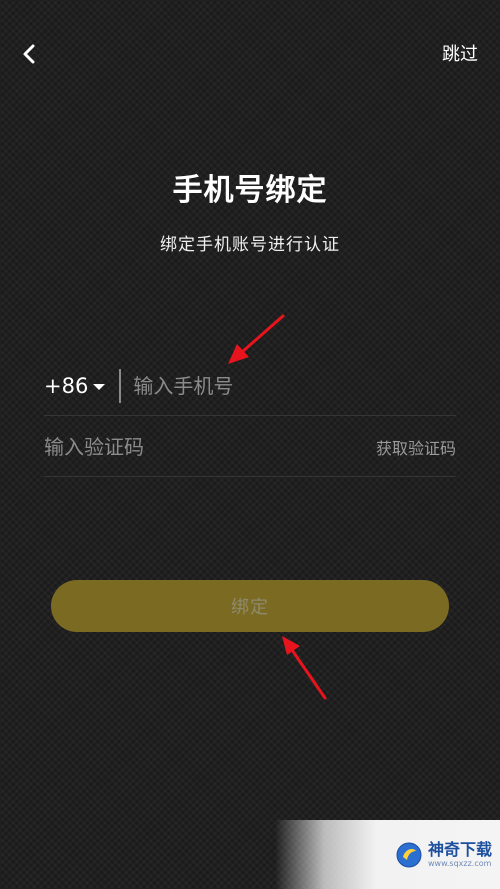 Image resolution: width=500 pixels, height=889 pixels. I want to click on watermark: 神奇下载 www.sqxzz.com, so click(387, 854).